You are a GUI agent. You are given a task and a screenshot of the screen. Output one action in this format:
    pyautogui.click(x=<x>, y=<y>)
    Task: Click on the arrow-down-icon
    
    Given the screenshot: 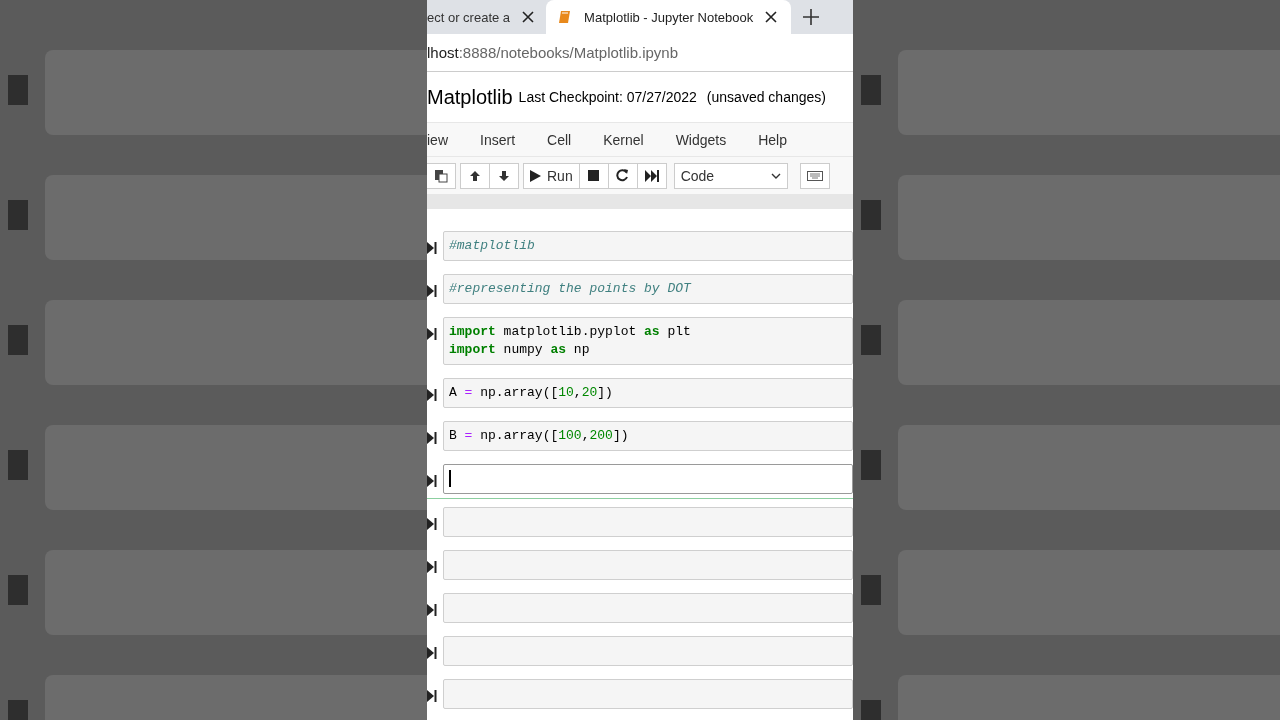 What is the action you would take?
    pyautogui.click(x=504, y=175)
    